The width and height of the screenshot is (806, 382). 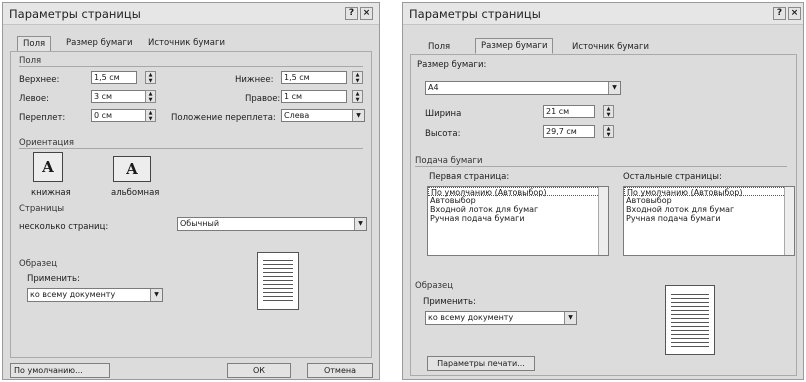 What do you see at coordinates (46, 143) in the screenshot?
I see `orientation-group-label: Ориентация` at bounding box center [46, 143].